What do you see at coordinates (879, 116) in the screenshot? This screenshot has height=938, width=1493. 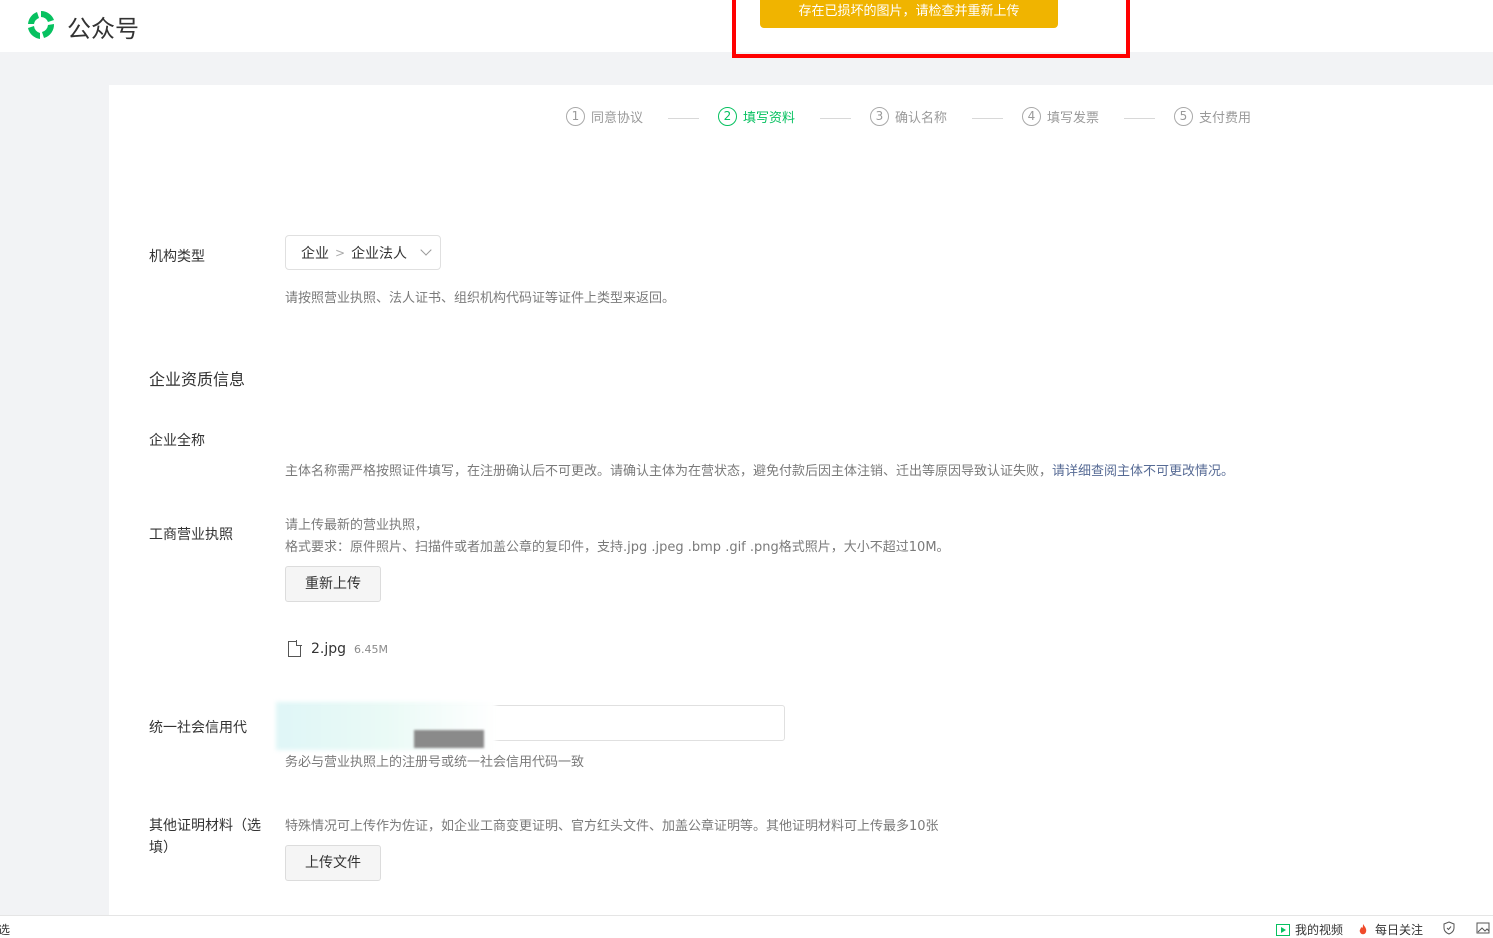 I see `step-number: 3` at bounding box center [879, 116].